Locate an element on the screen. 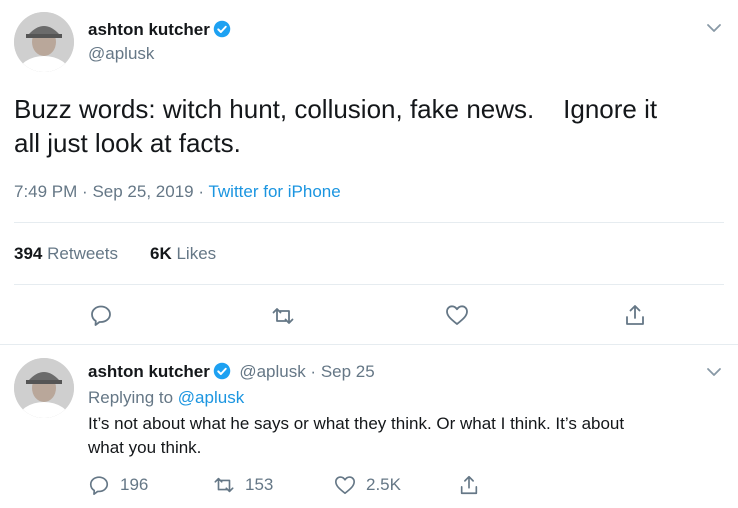 The height and width of the screenshot is (508, 738). tweet-date: Sep 25, 2019 is located at coordinates (142, 191).